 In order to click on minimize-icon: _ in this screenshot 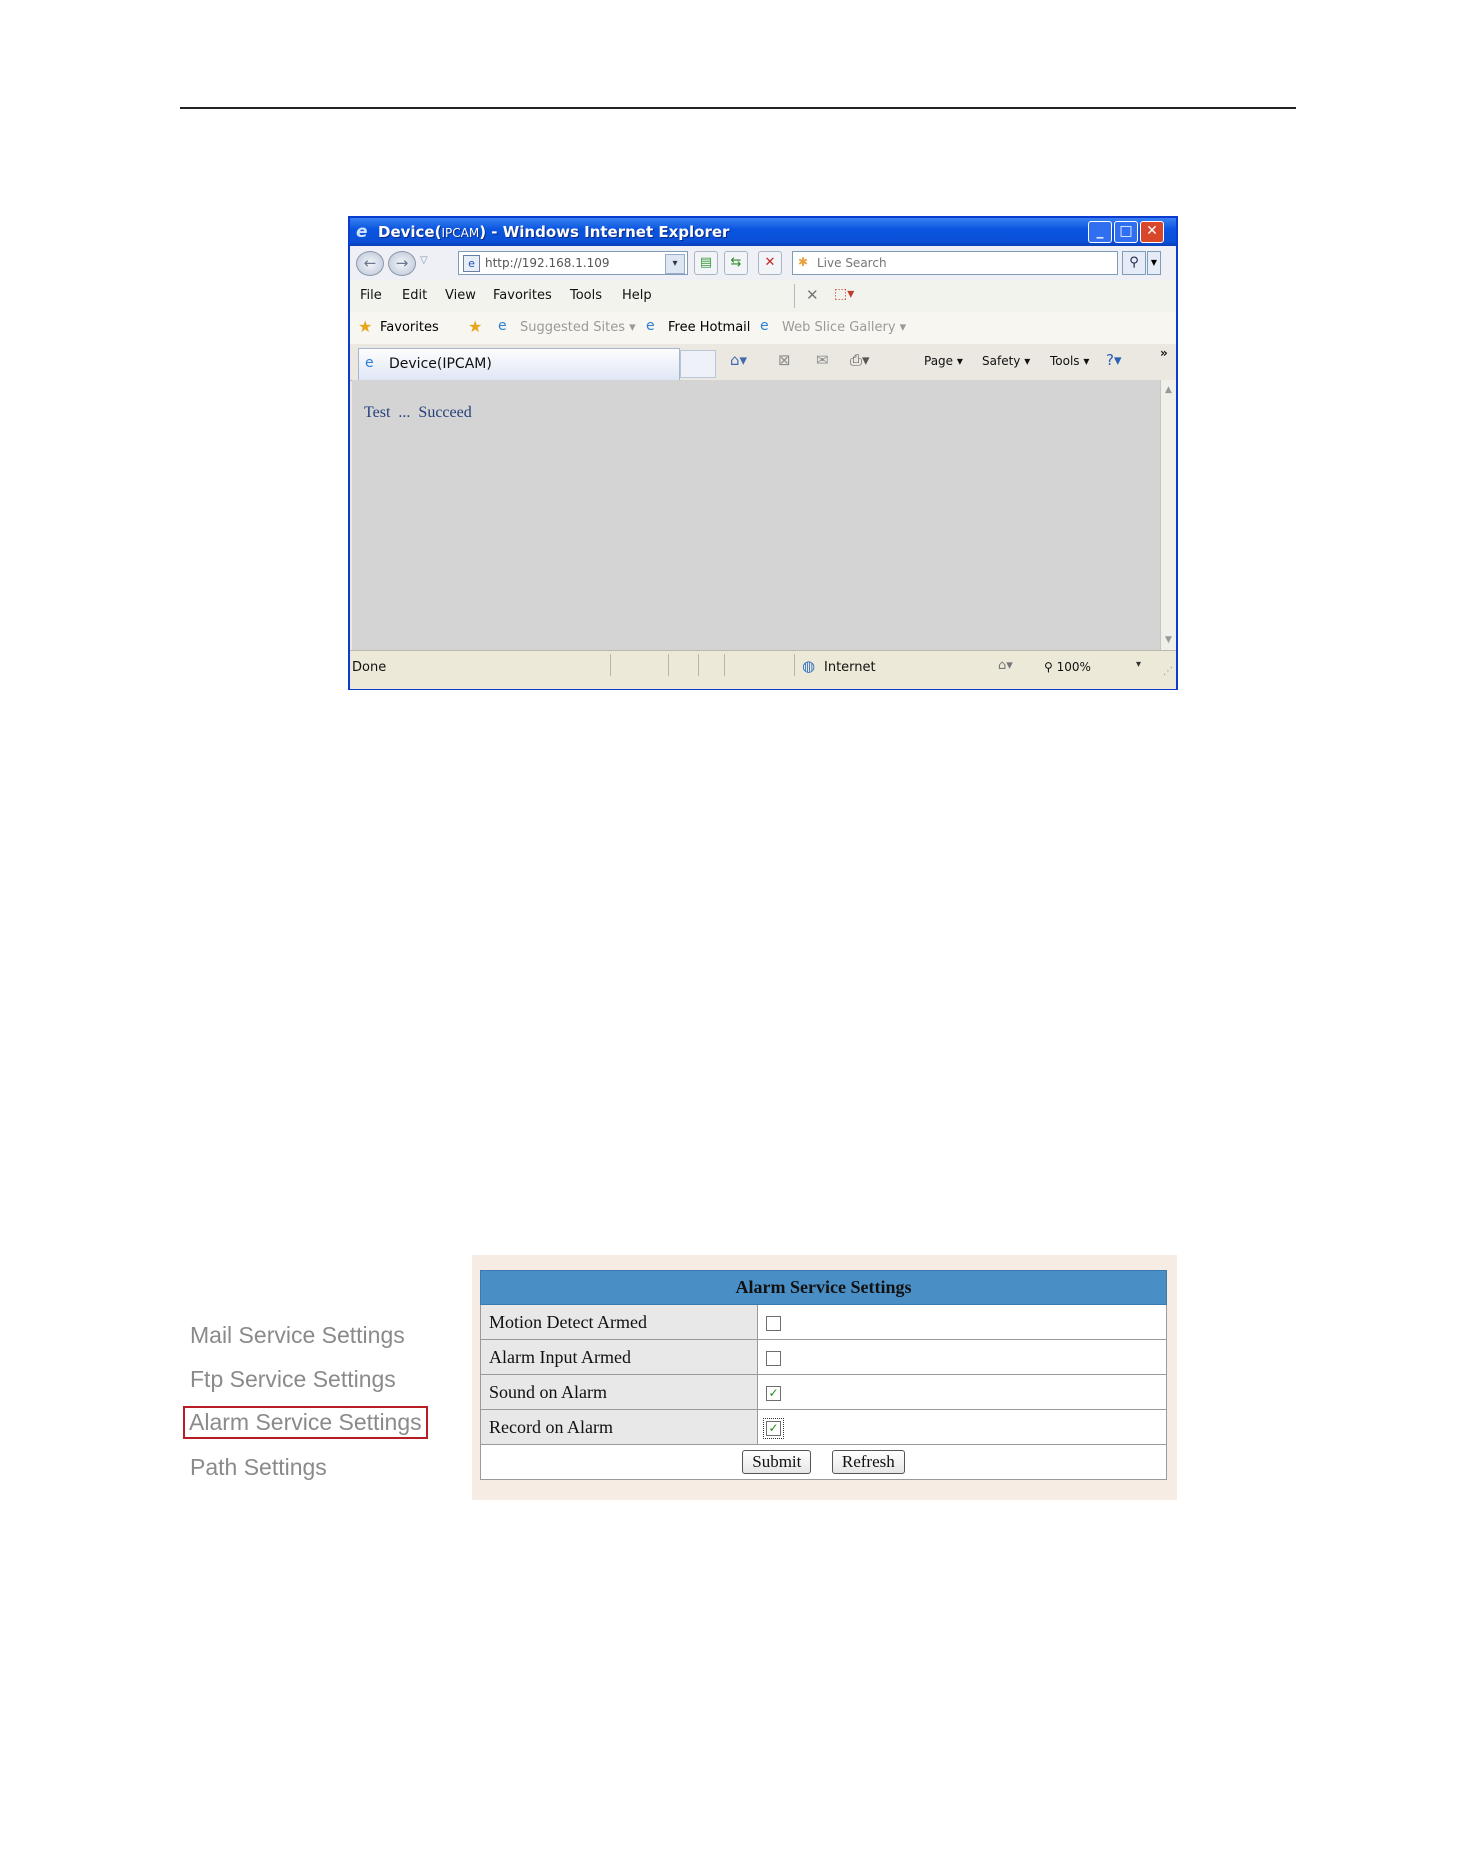, I will do `click(1100, 231)`.